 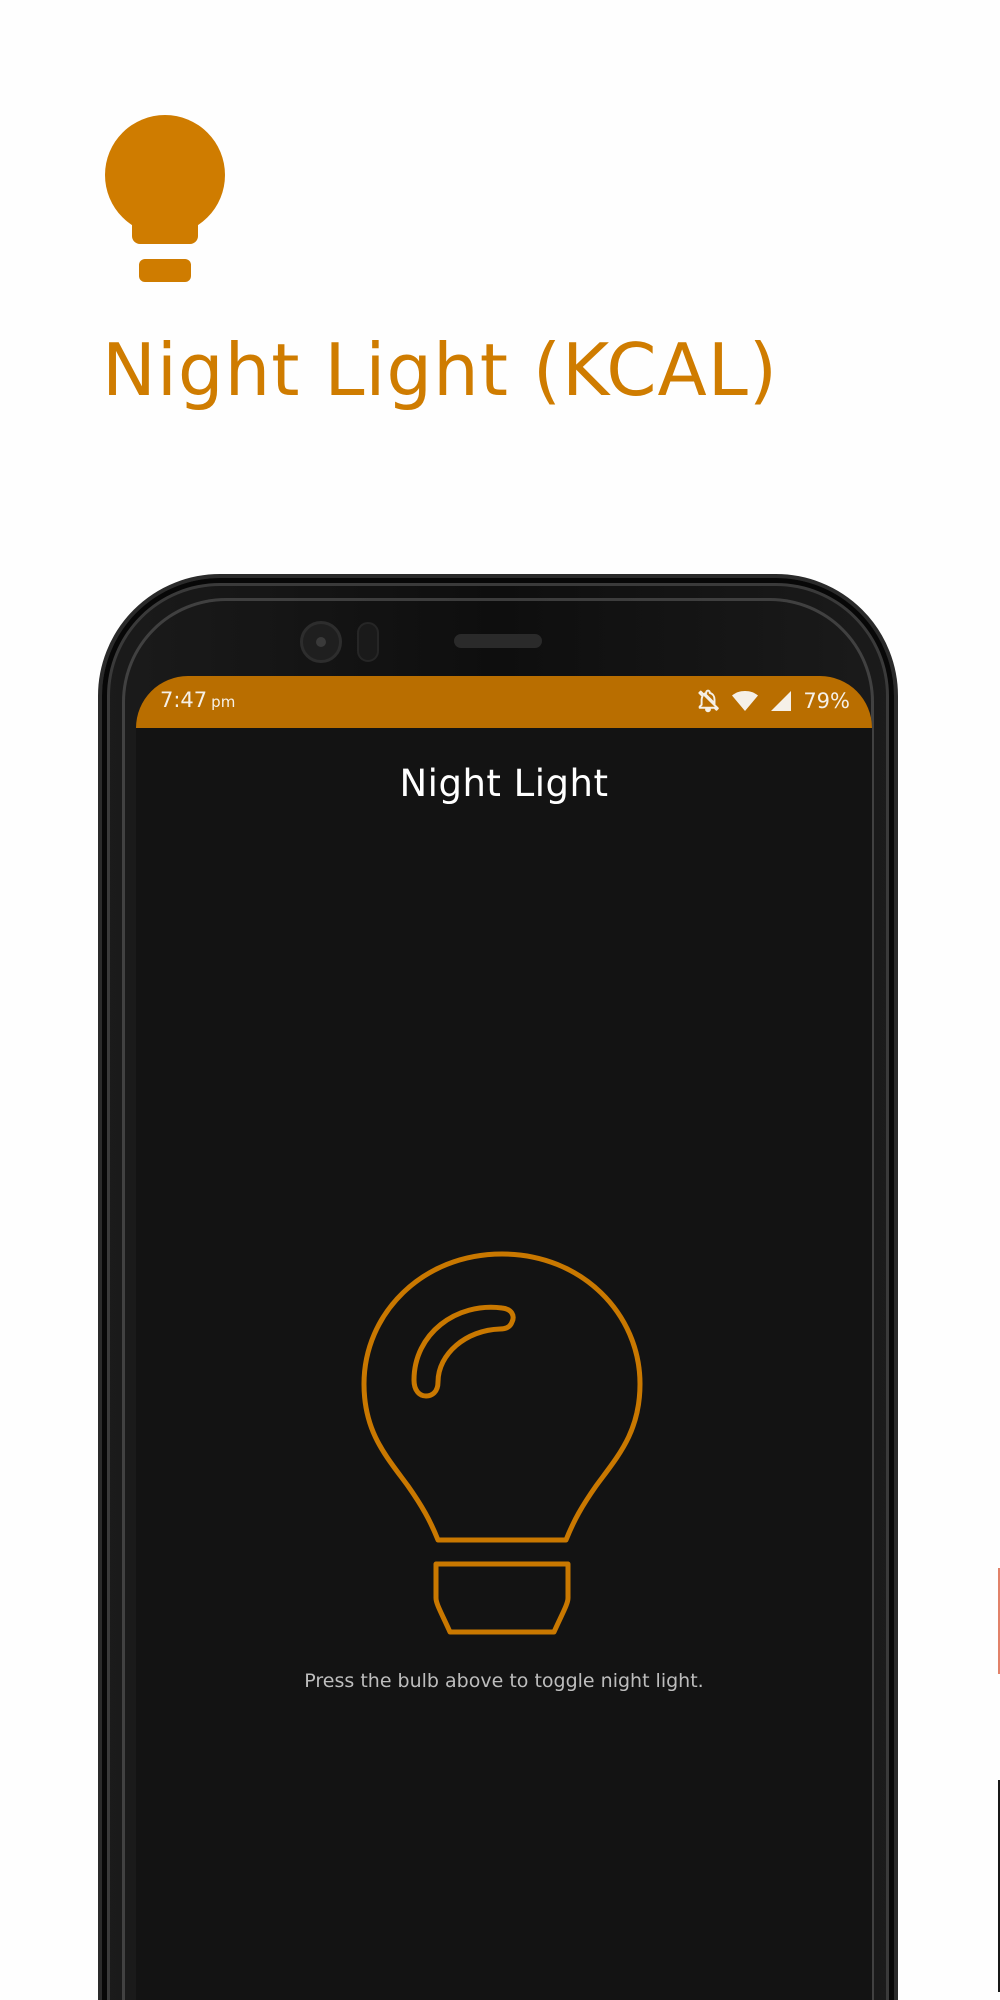 I want to click on earpiece-speaker, so click(x=498, y=641).